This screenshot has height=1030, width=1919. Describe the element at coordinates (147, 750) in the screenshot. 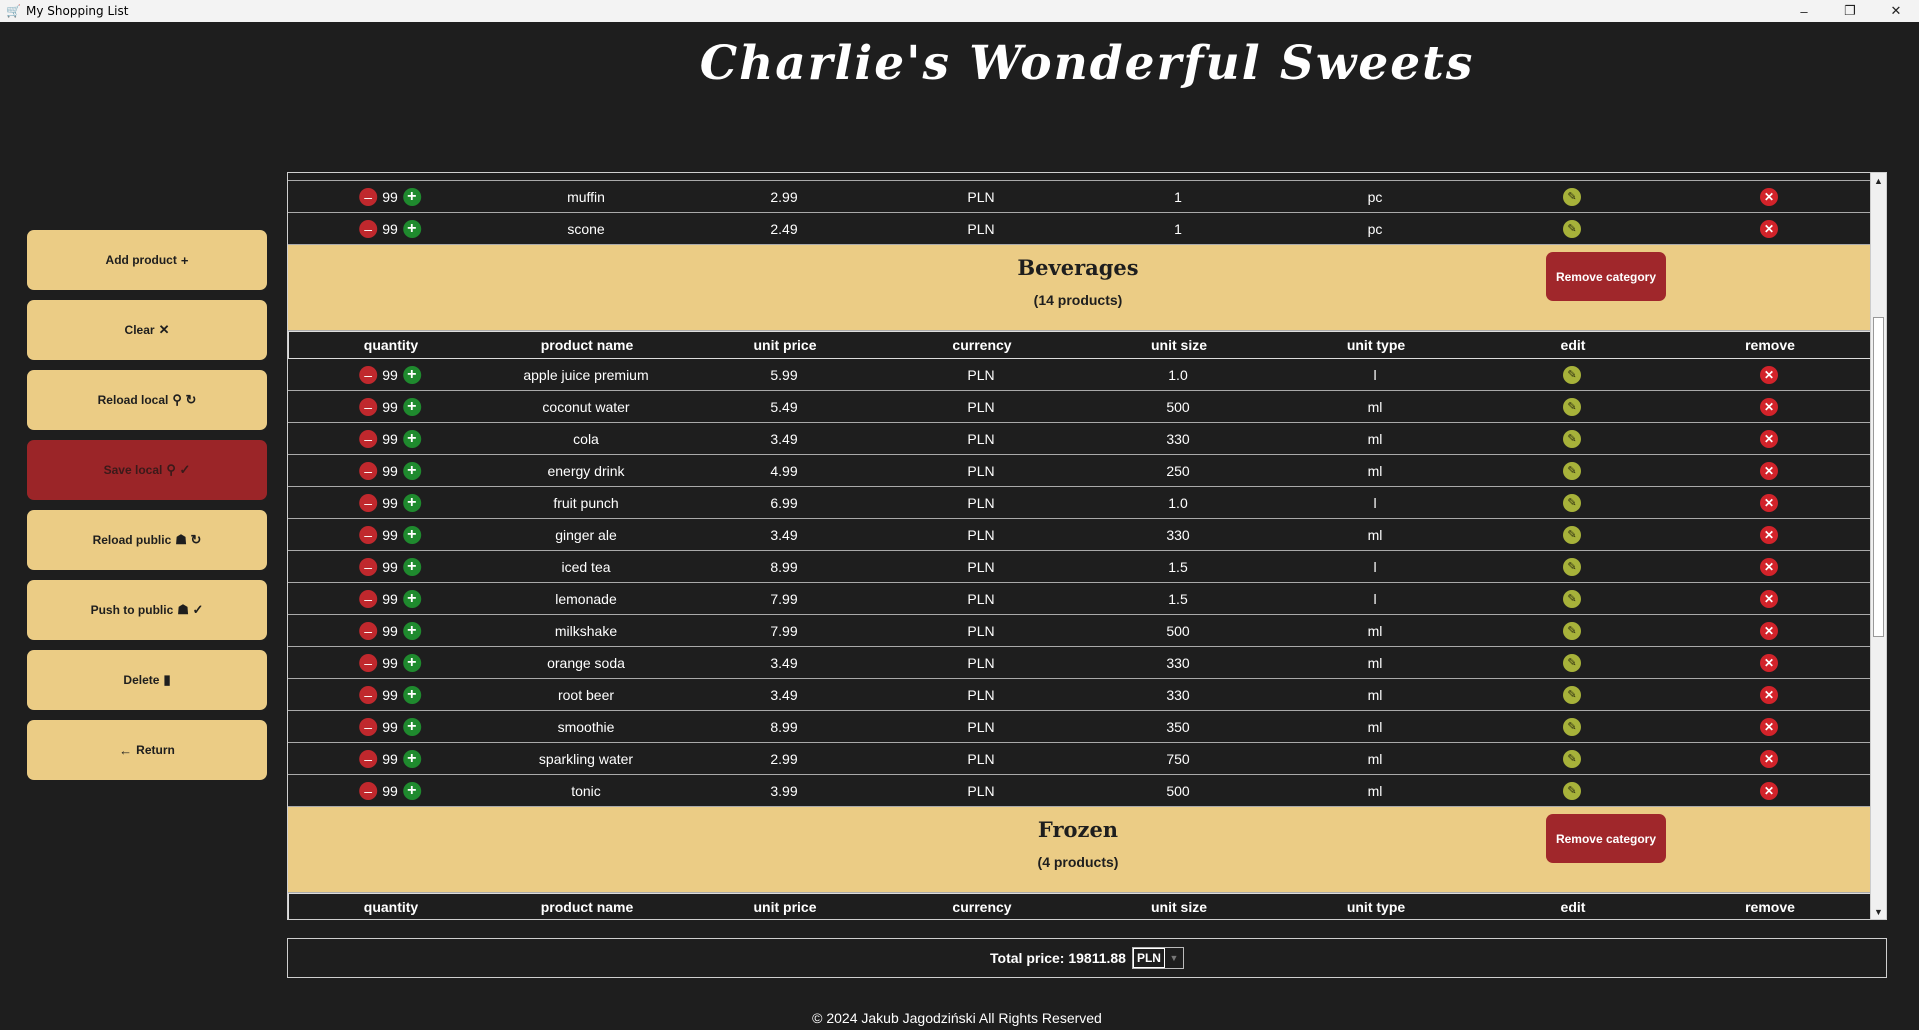

I see `return-button: ← Return` at that location.